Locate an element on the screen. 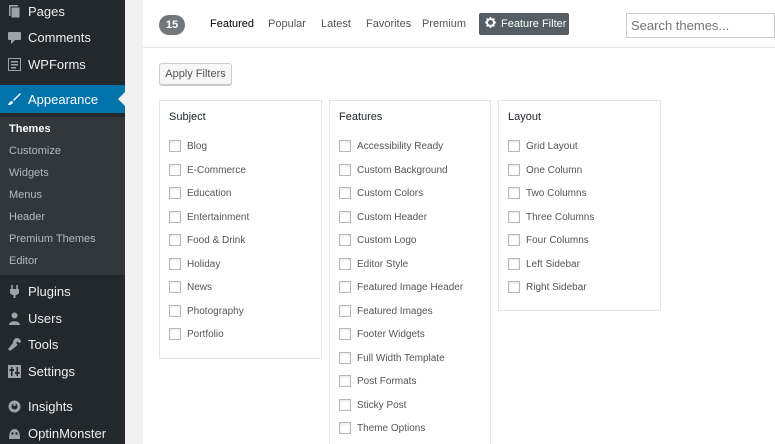 This screenshot has height=444, width=775. tab-premium: Premium is located at coordinates (444, 24).